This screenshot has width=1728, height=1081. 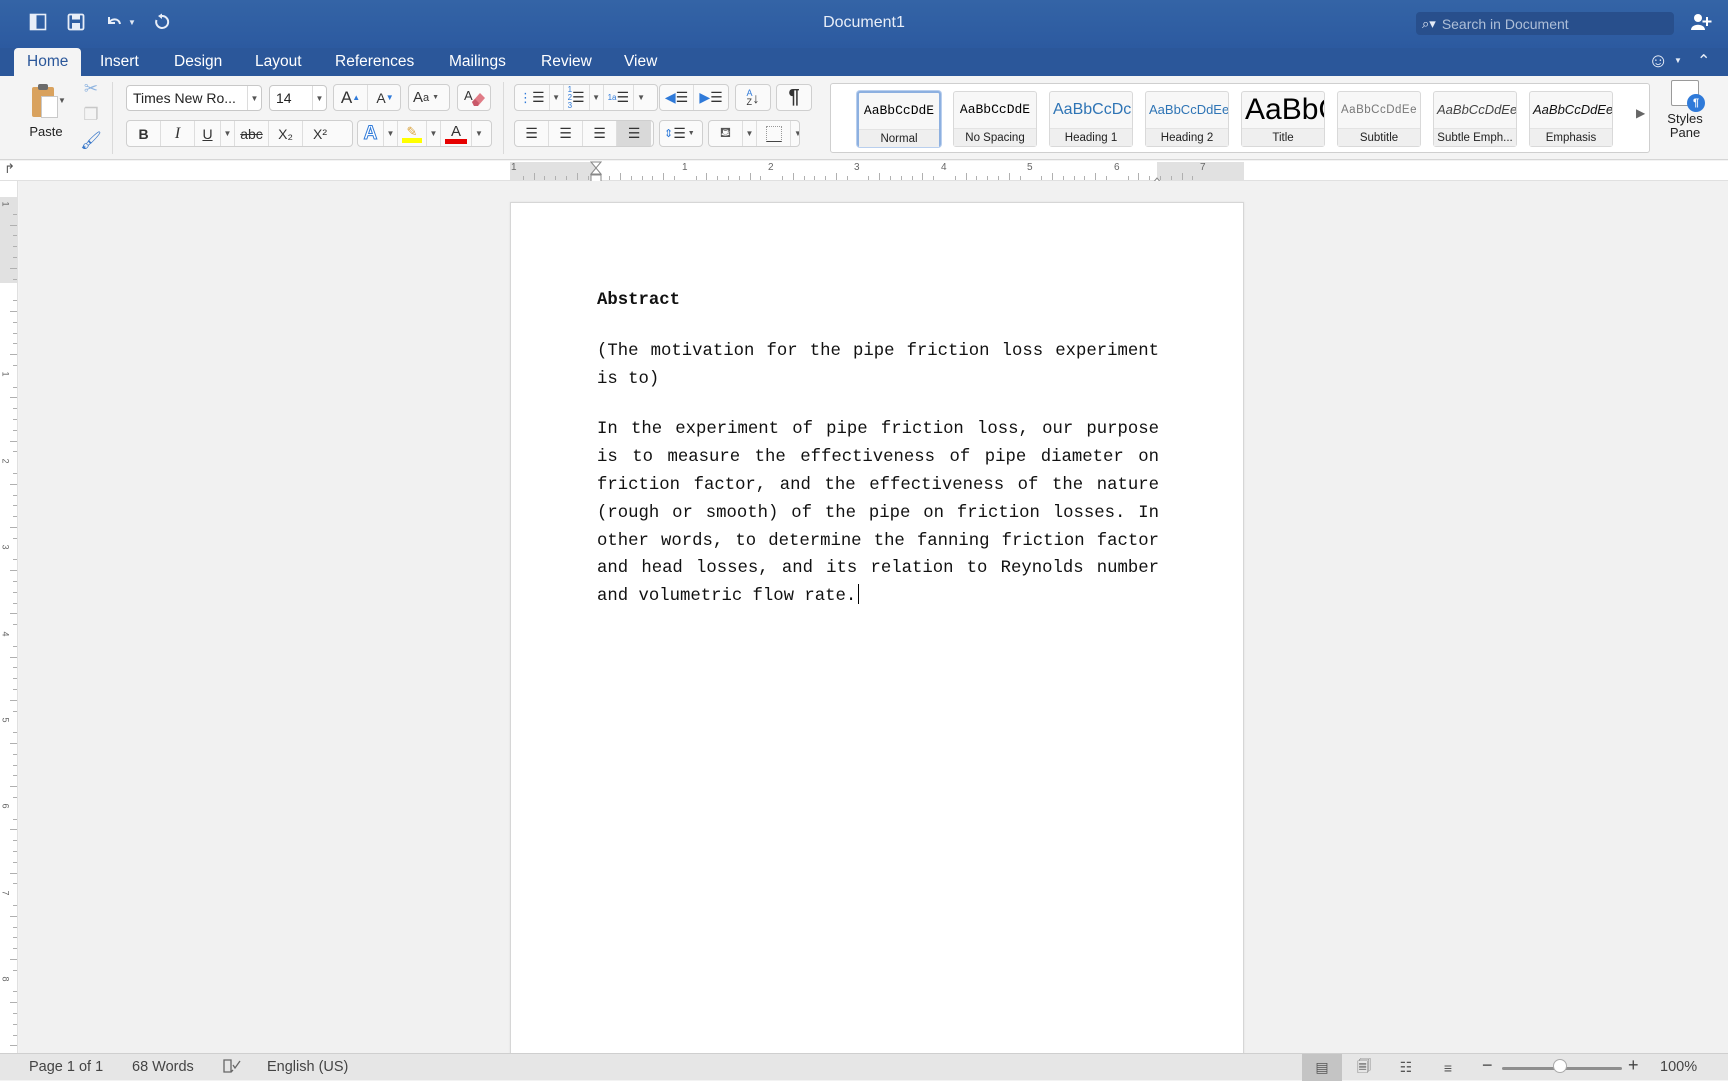 I want to click on paste-dropdown-icon: ▼, so click(x=62, y=100).